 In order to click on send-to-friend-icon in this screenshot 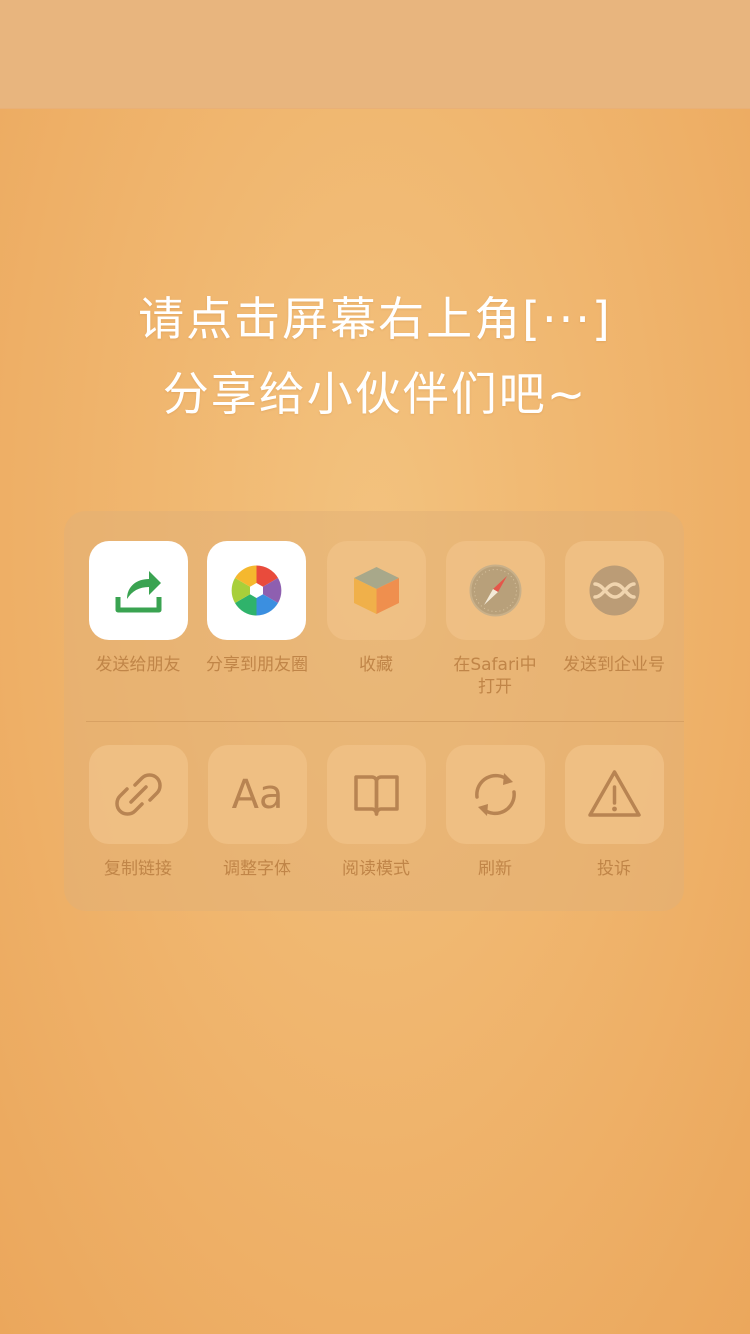, I will do `click(138, 592)`.